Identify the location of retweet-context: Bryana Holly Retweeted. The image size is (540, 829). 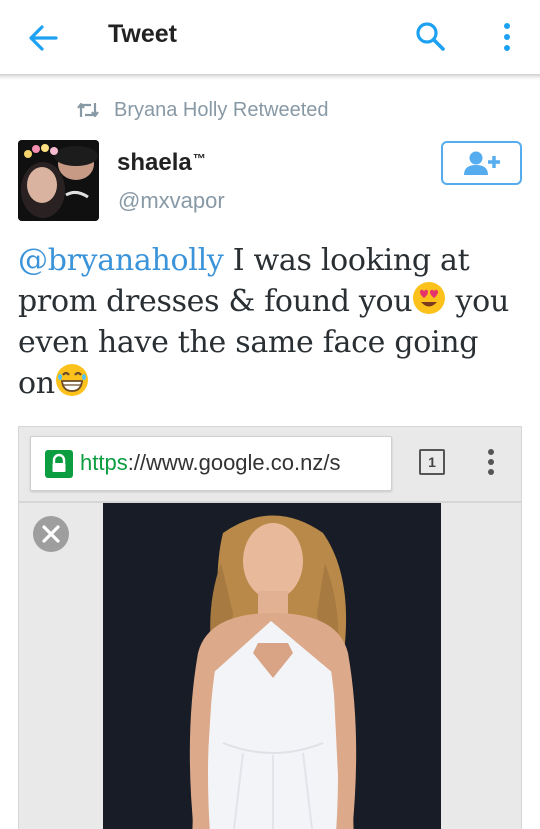
(202, 110).